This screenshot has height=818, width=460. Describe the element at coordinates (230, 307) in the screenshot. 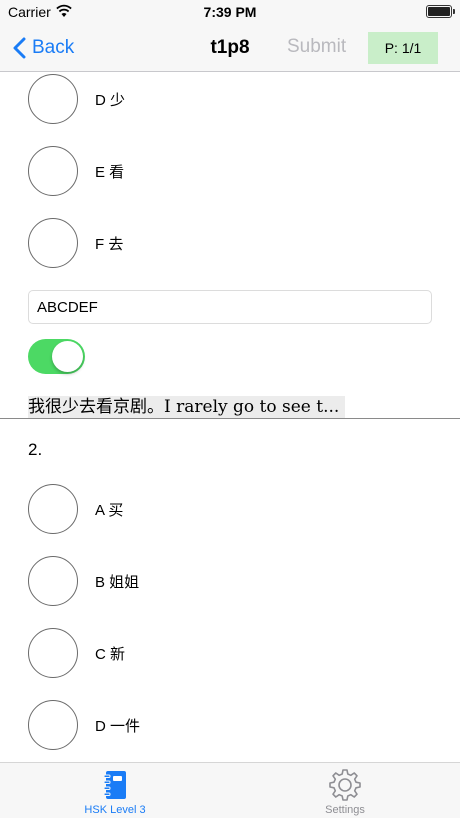

I see `answer-input` at that location.